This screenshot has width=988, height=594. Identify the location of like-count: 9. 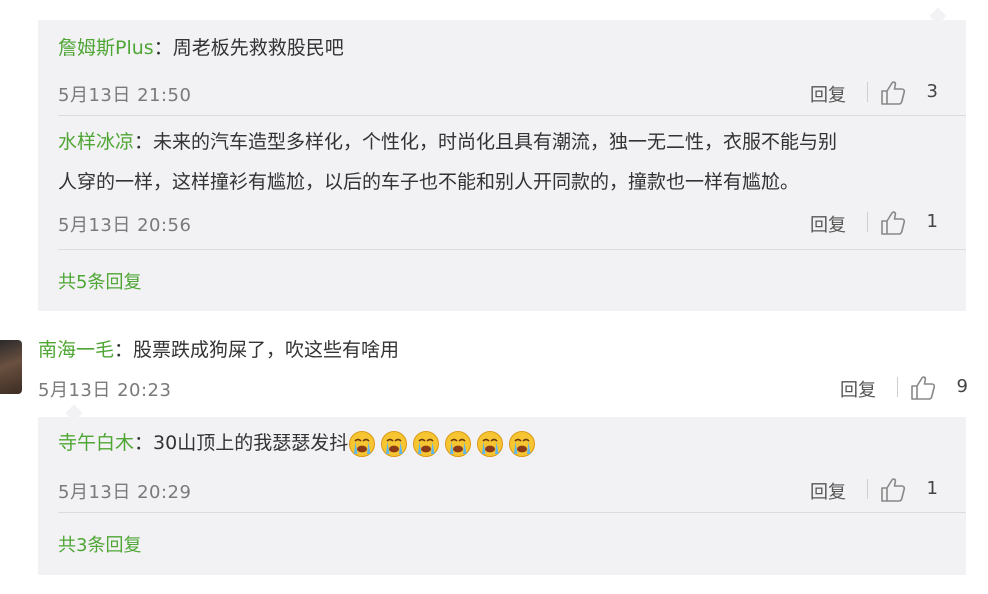
(962, 386).